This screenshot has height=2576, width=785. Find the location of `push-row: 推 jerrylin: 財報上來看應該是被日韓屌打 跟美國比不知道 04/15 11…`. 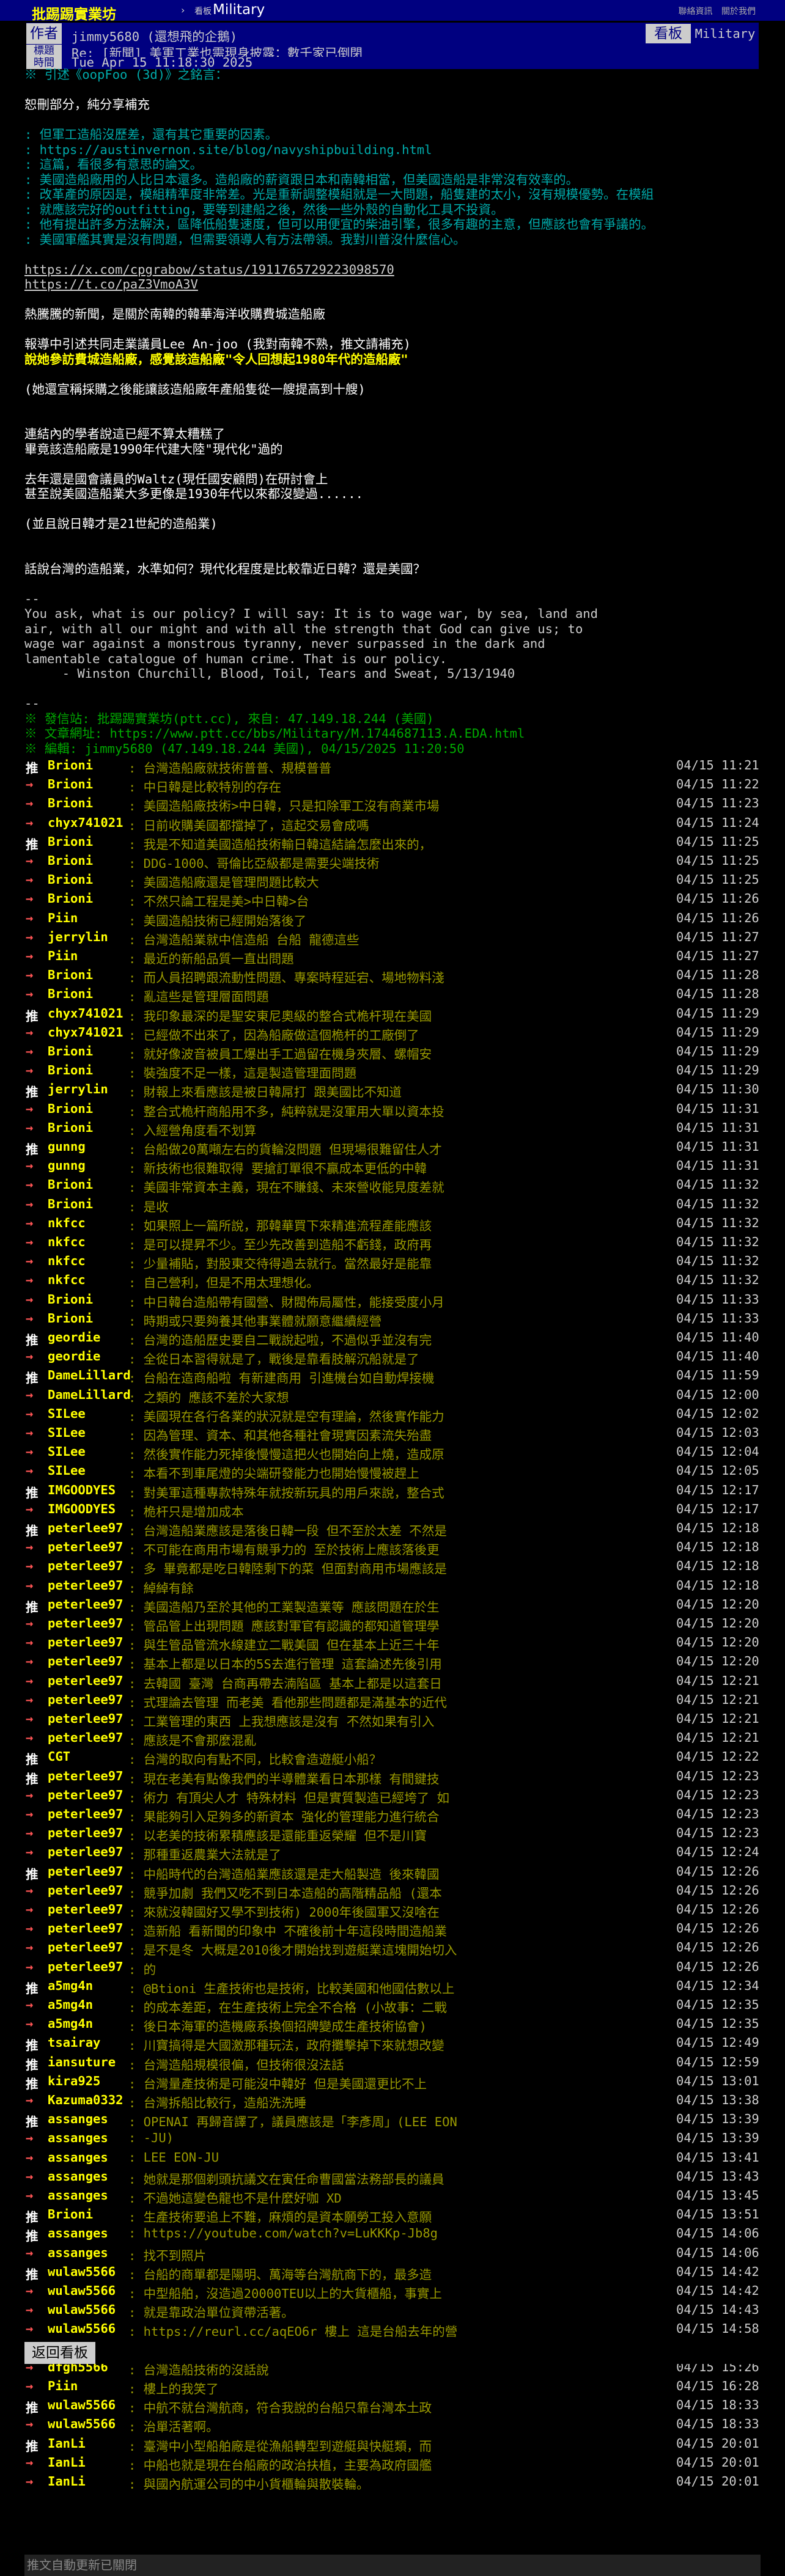

push-row: 推 jerrylin: 財報上來看應該是被日韓屌打 跟美國比不知道 04/15 11… is located at coordinates (394, 1090).